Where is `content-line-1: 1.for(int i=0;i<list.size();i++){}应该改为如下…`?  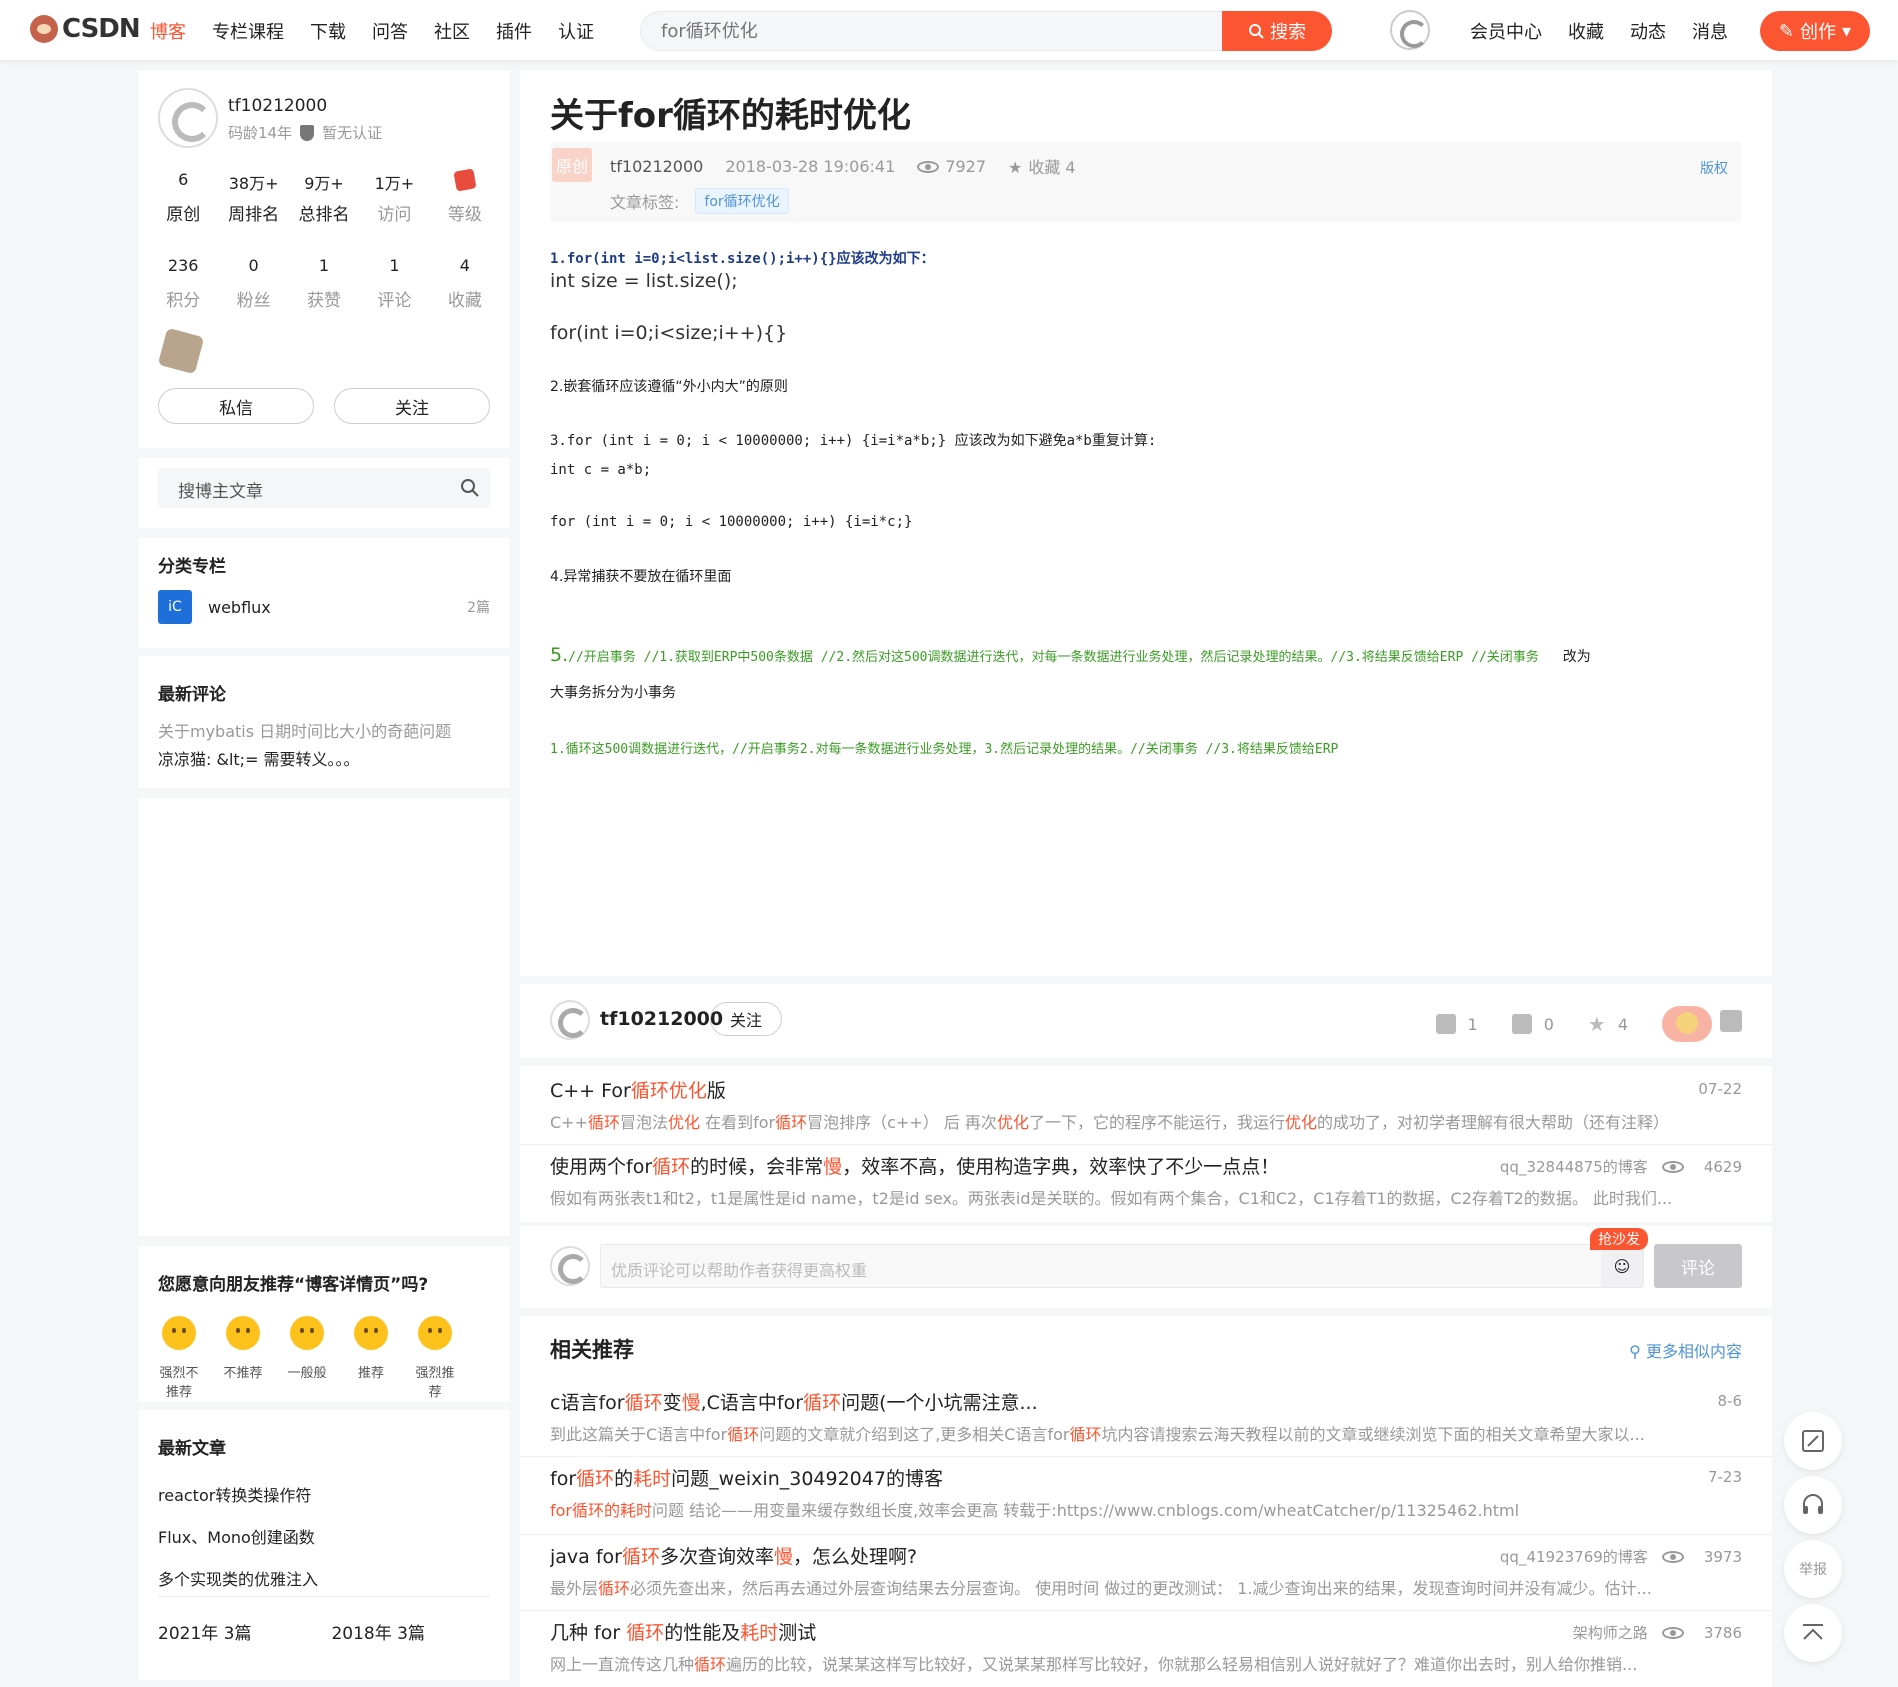 content-line-1: 1.for(int i=0;i<list.size();i++){}应该改为如下… is located at coordinates (742, 259).